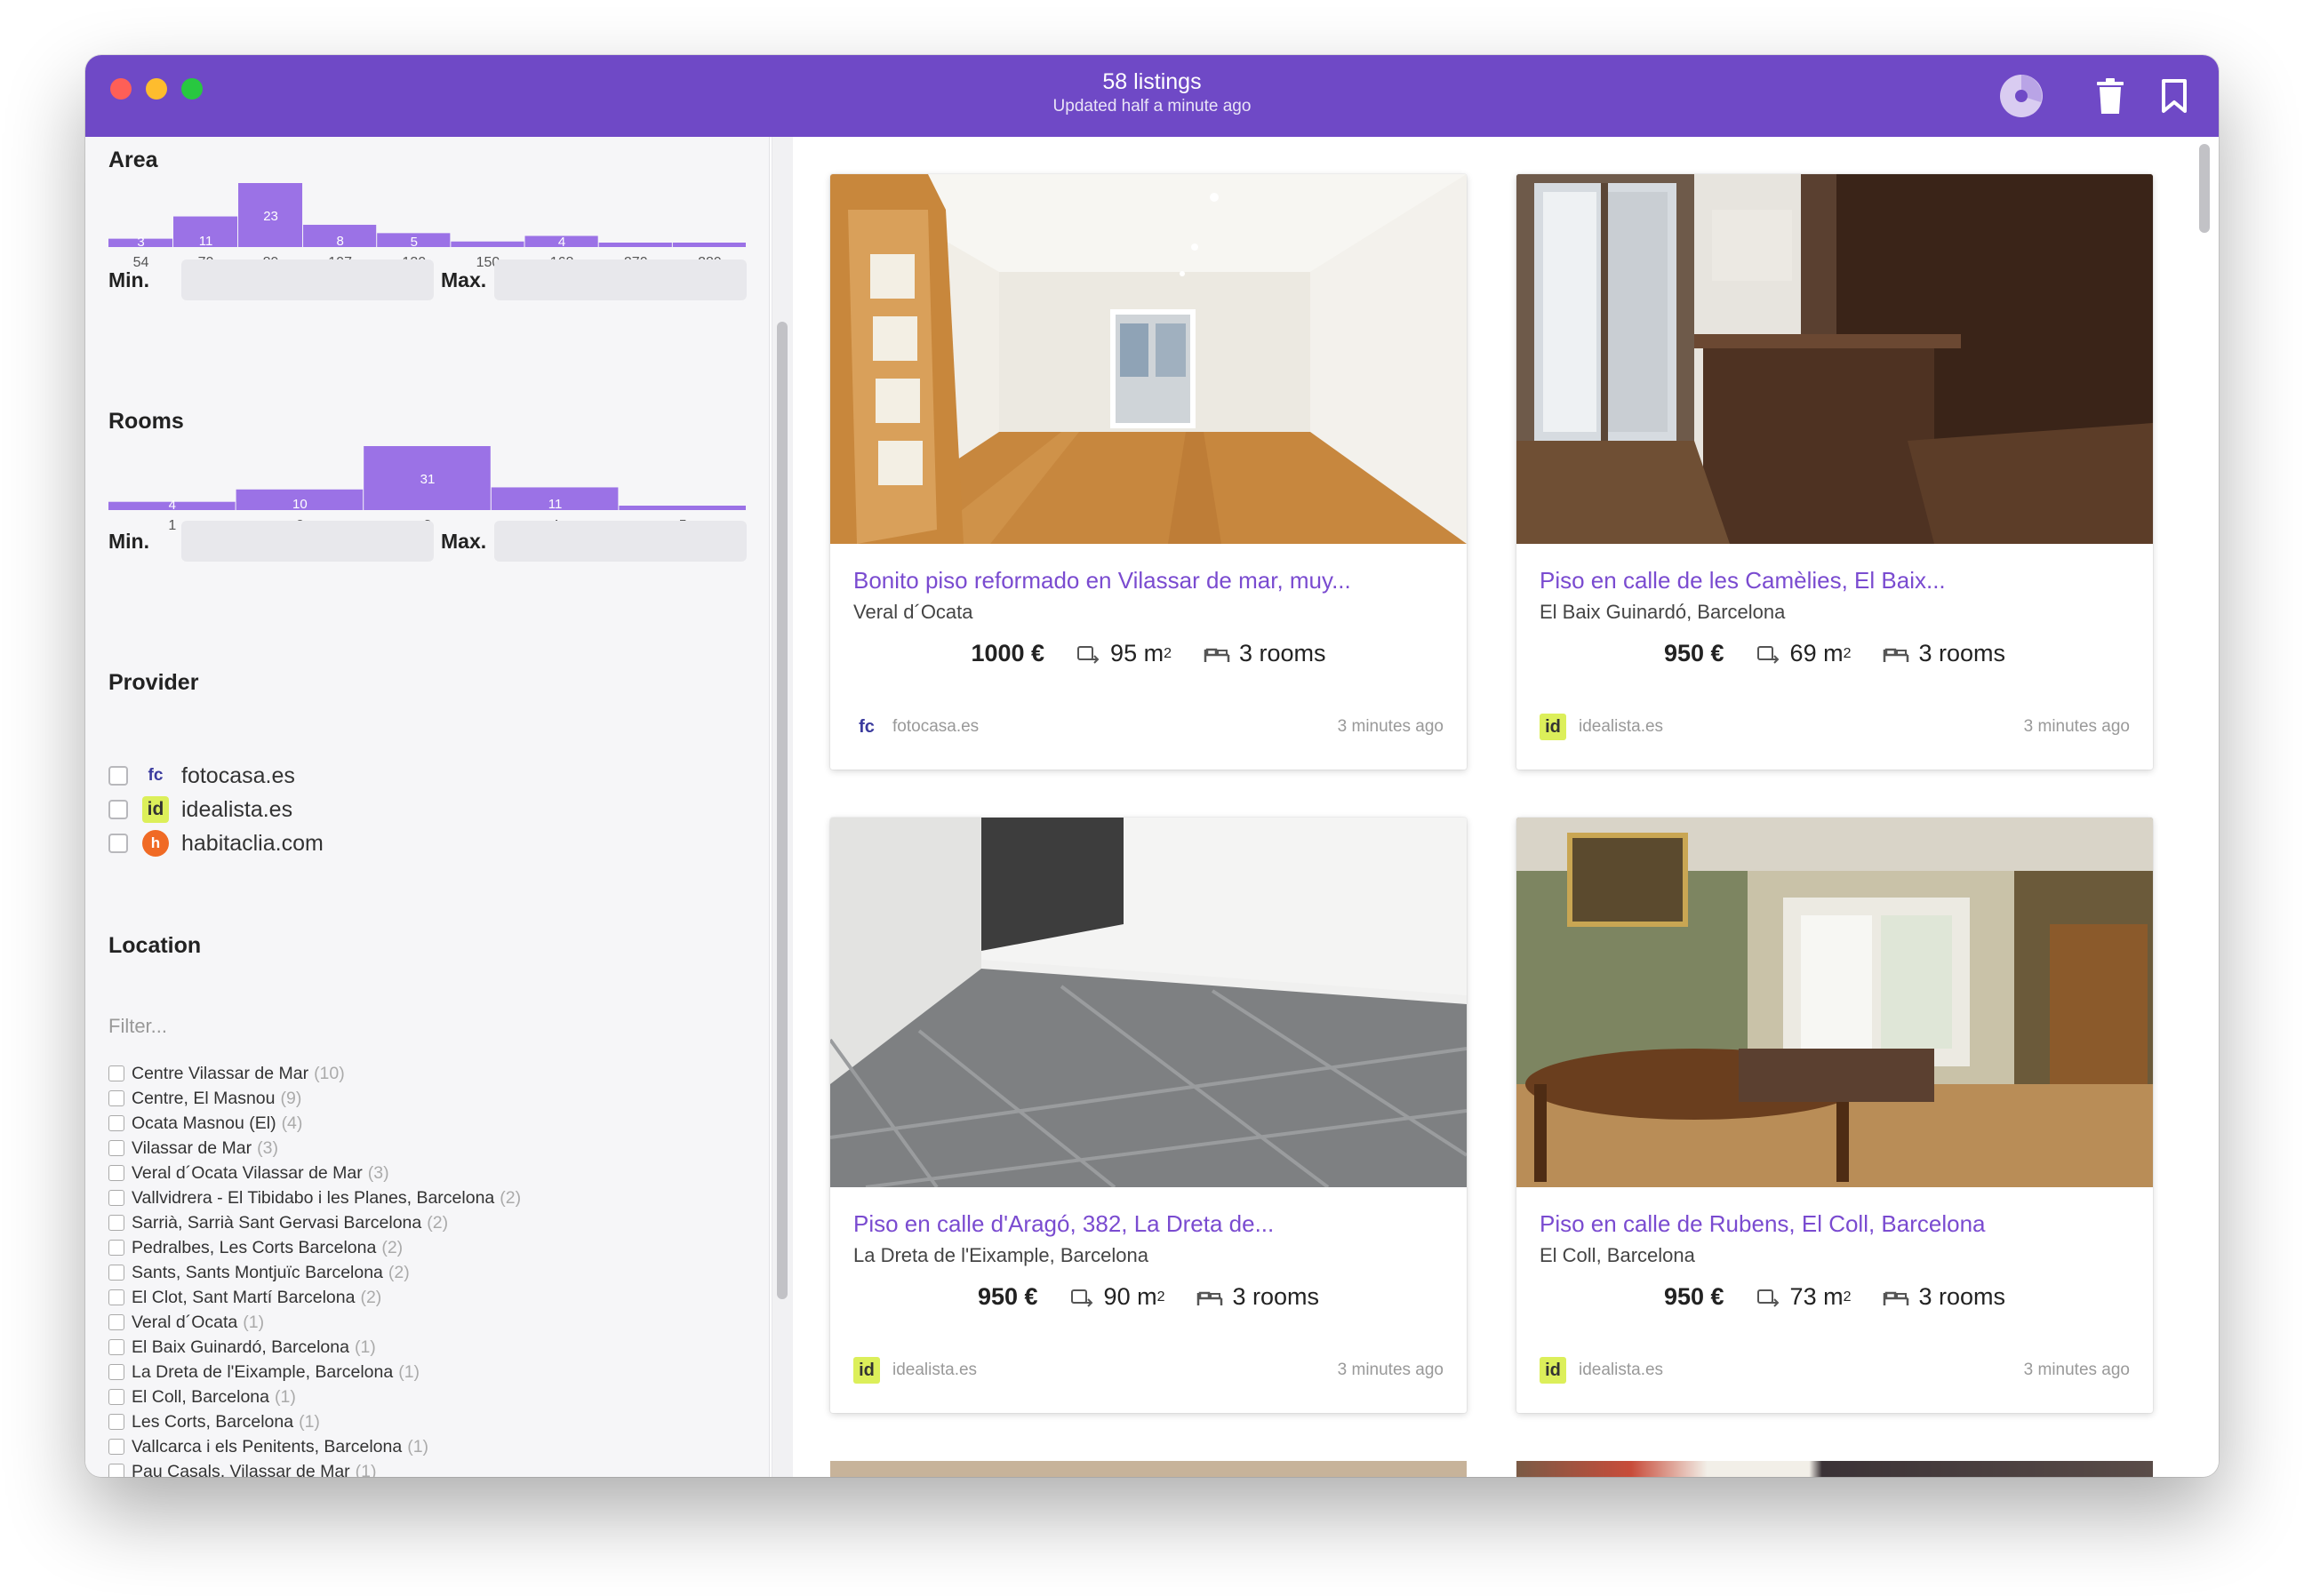 The width and height of the screenshot is (2304, 1596). I want to click on area-min-label: Min., so click(128, 279).